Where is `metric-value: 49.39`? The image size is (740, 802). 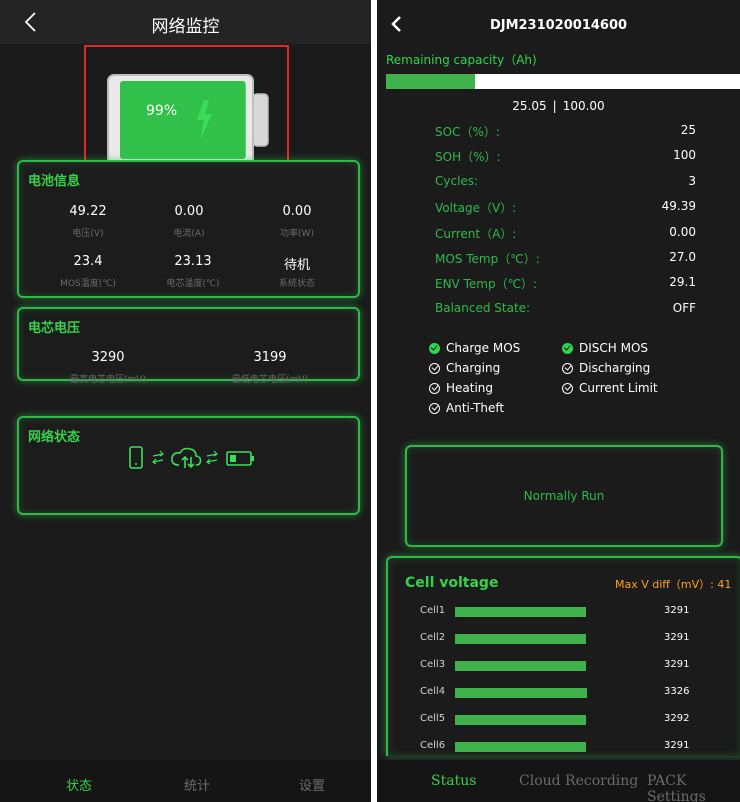 metric-value: 49.39 is located at coordinates (678, 206).